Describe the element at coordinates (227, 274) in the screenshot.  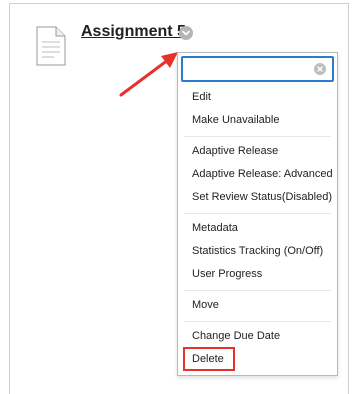
I see `menu-item-user-progress: User Progress` at that location.